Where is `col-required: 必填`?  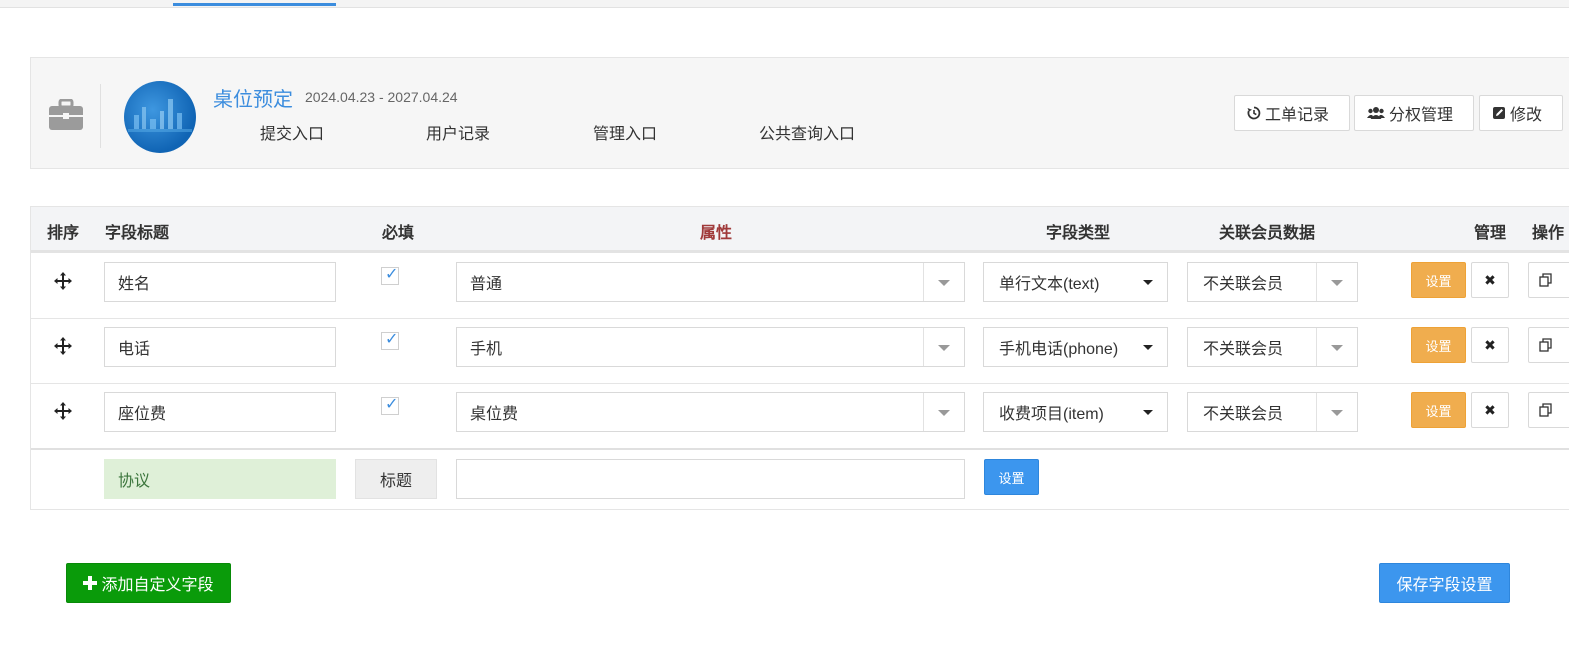 col-required: 必填 is located at coordinates (398, 233).